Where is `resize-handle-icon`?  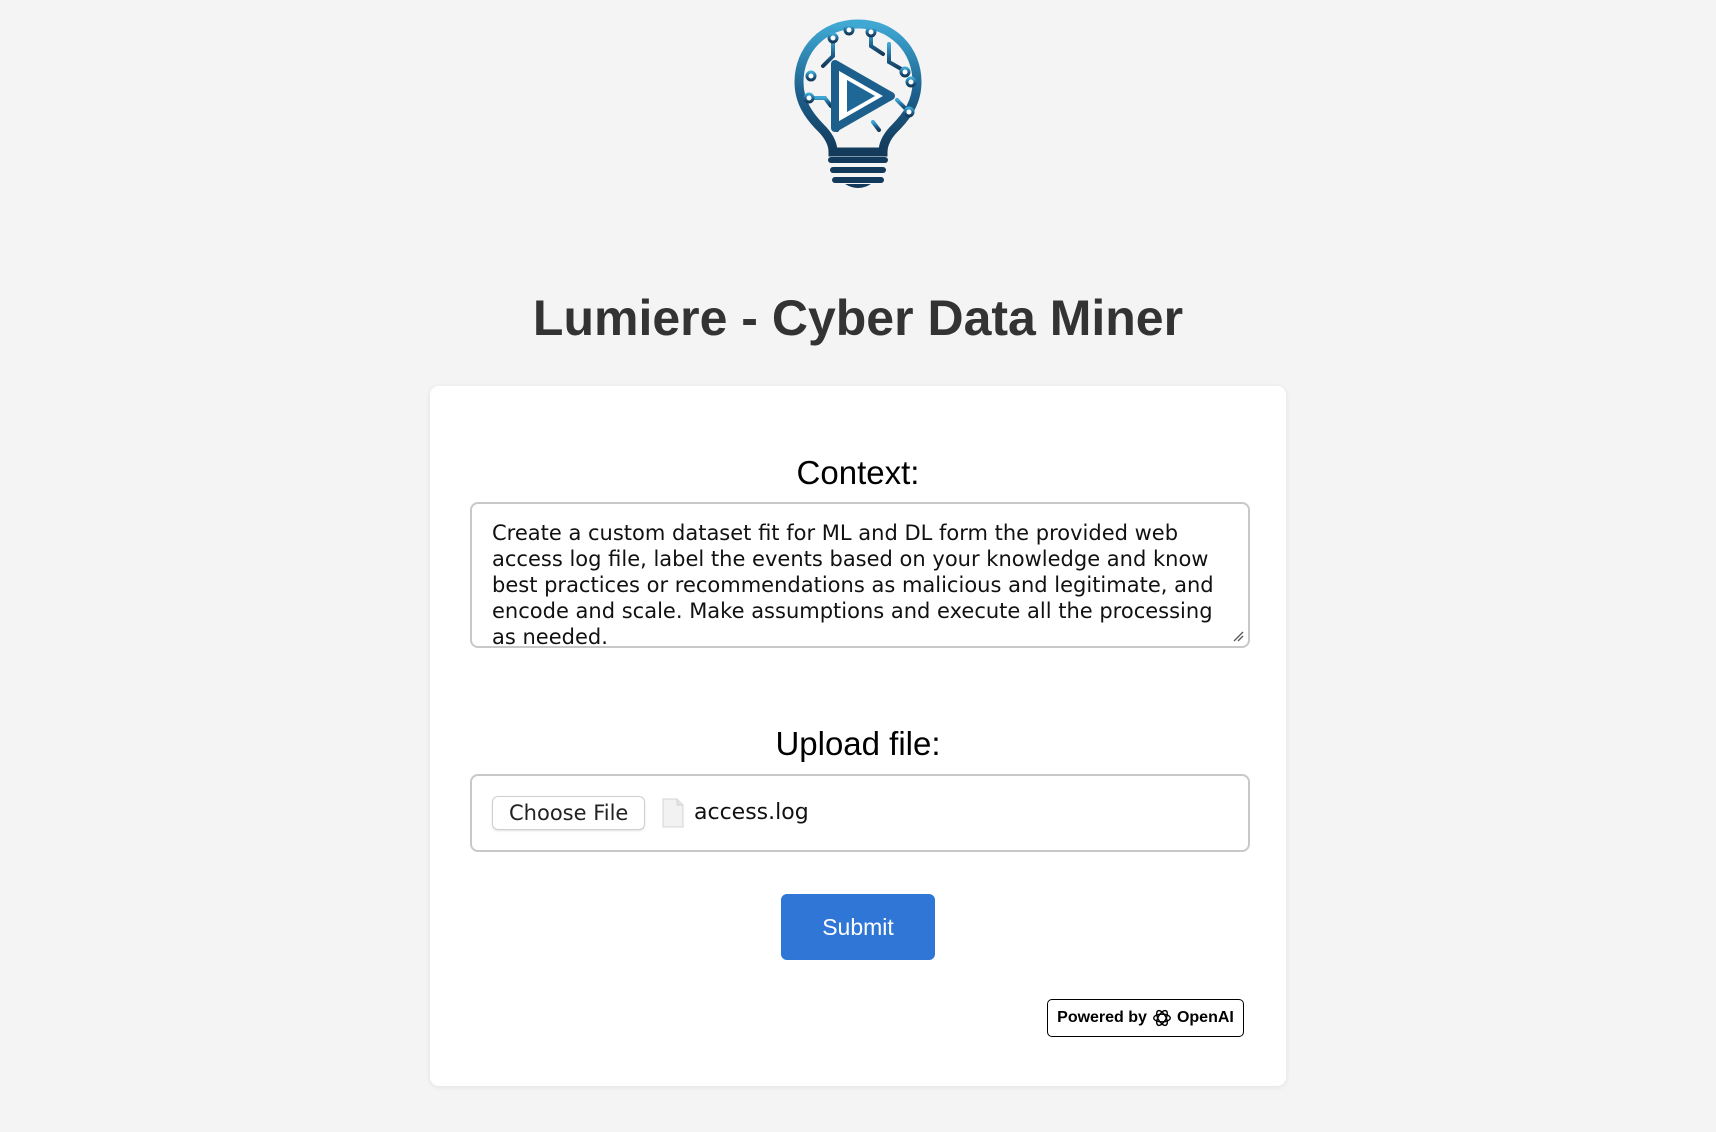 resize-handle-icon is located at coordinates (1238, 636).